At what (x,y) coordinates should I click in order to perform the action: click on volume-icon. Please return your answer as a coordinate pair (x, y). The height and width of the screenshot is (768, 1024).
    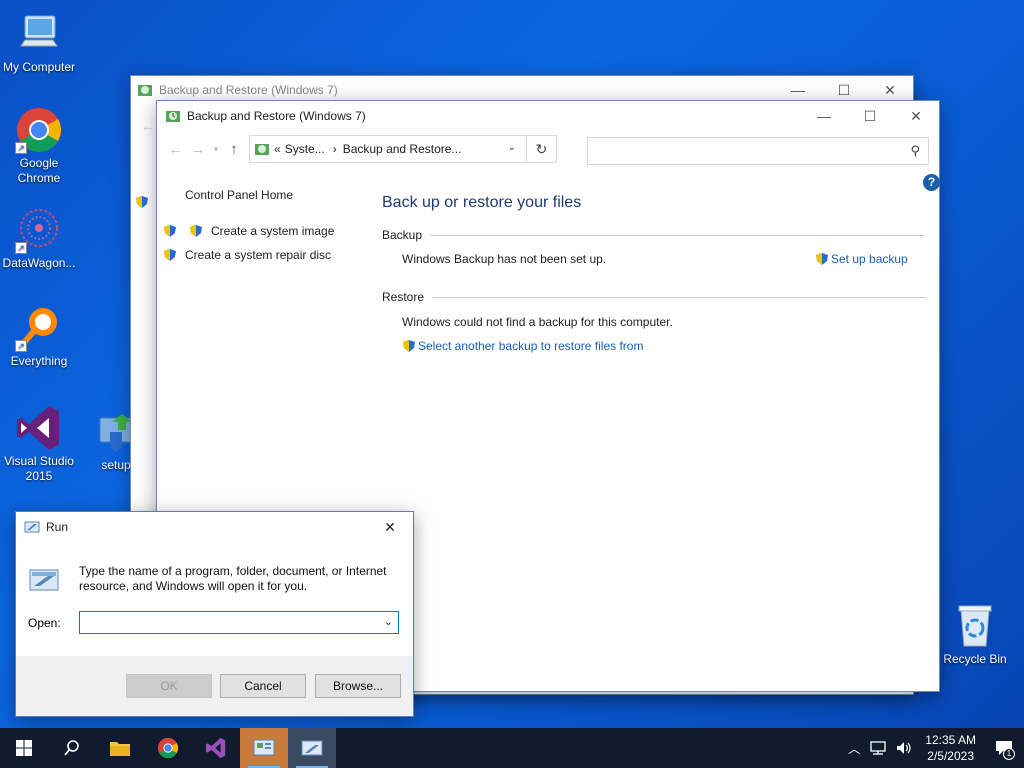
    Looking at the image, I should click on (904, 748).